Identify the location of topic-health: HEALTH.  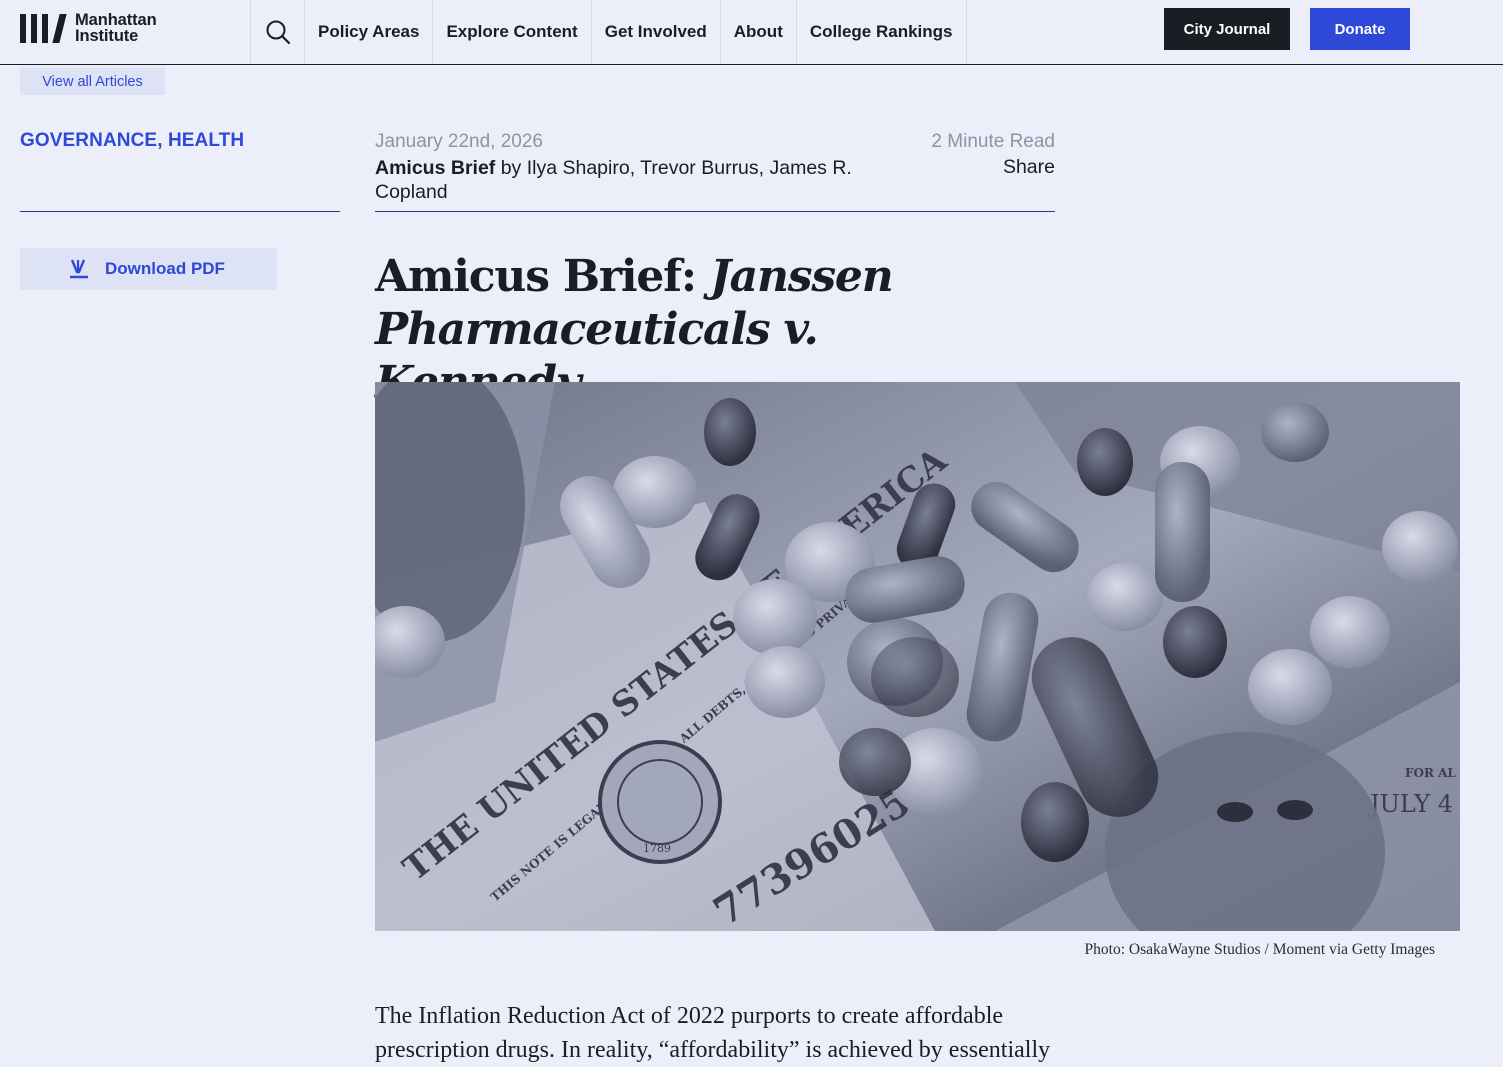
(206, 140).